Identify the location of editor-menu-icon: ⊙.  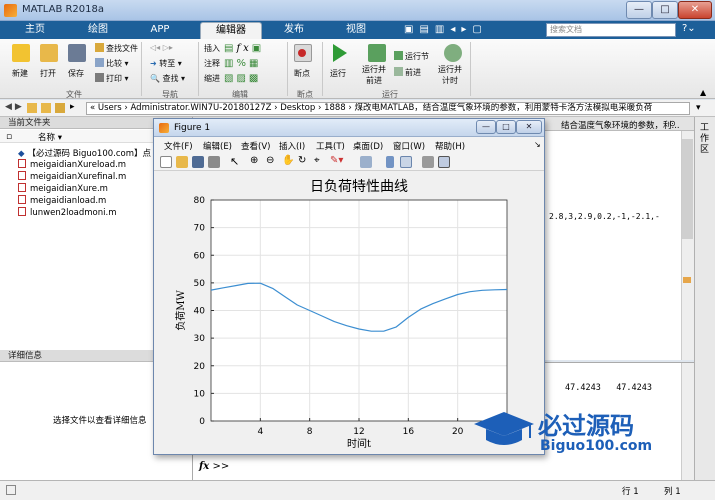
(672, 123).